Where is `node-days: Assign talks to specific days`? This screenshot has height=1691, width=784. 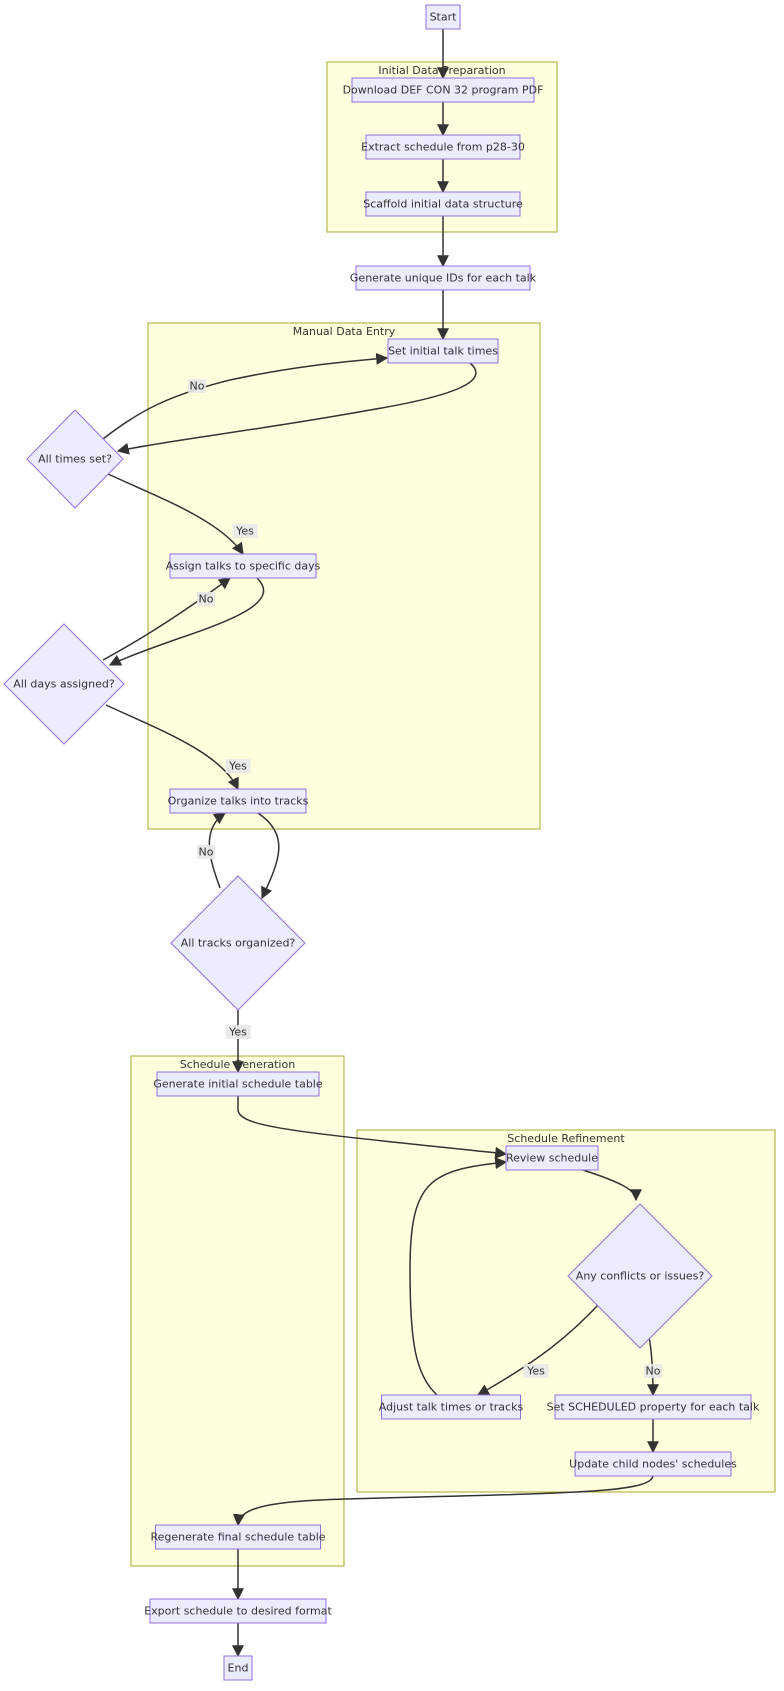
node-days: Assign talks to specific days is located at coordinates (243, 566).